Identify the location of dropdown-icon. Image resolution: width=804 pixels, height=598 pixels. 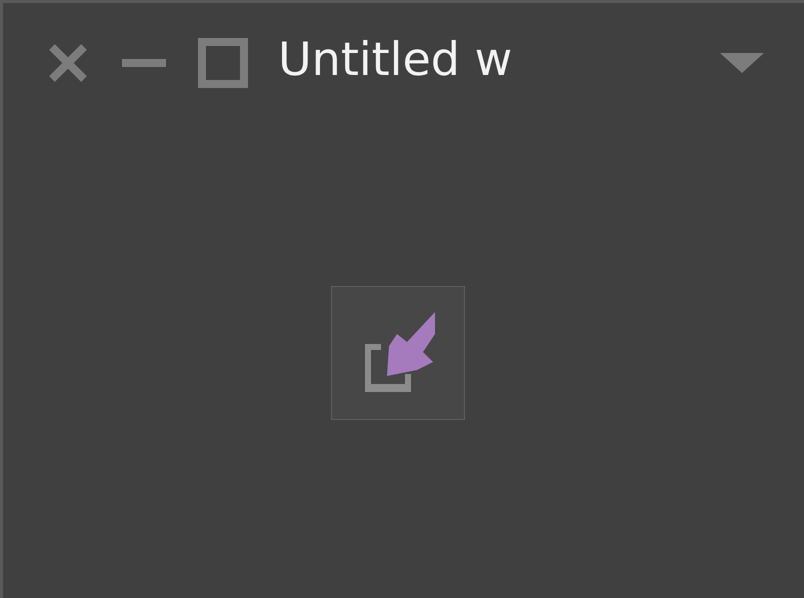
(742, 63).